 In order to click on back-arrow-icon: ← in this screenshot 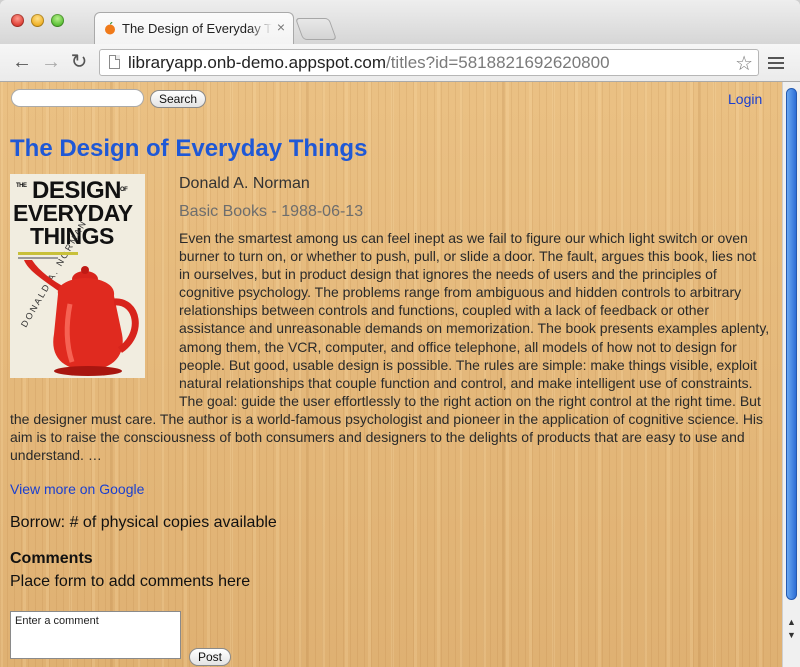, I will do `click(22, 63)`.